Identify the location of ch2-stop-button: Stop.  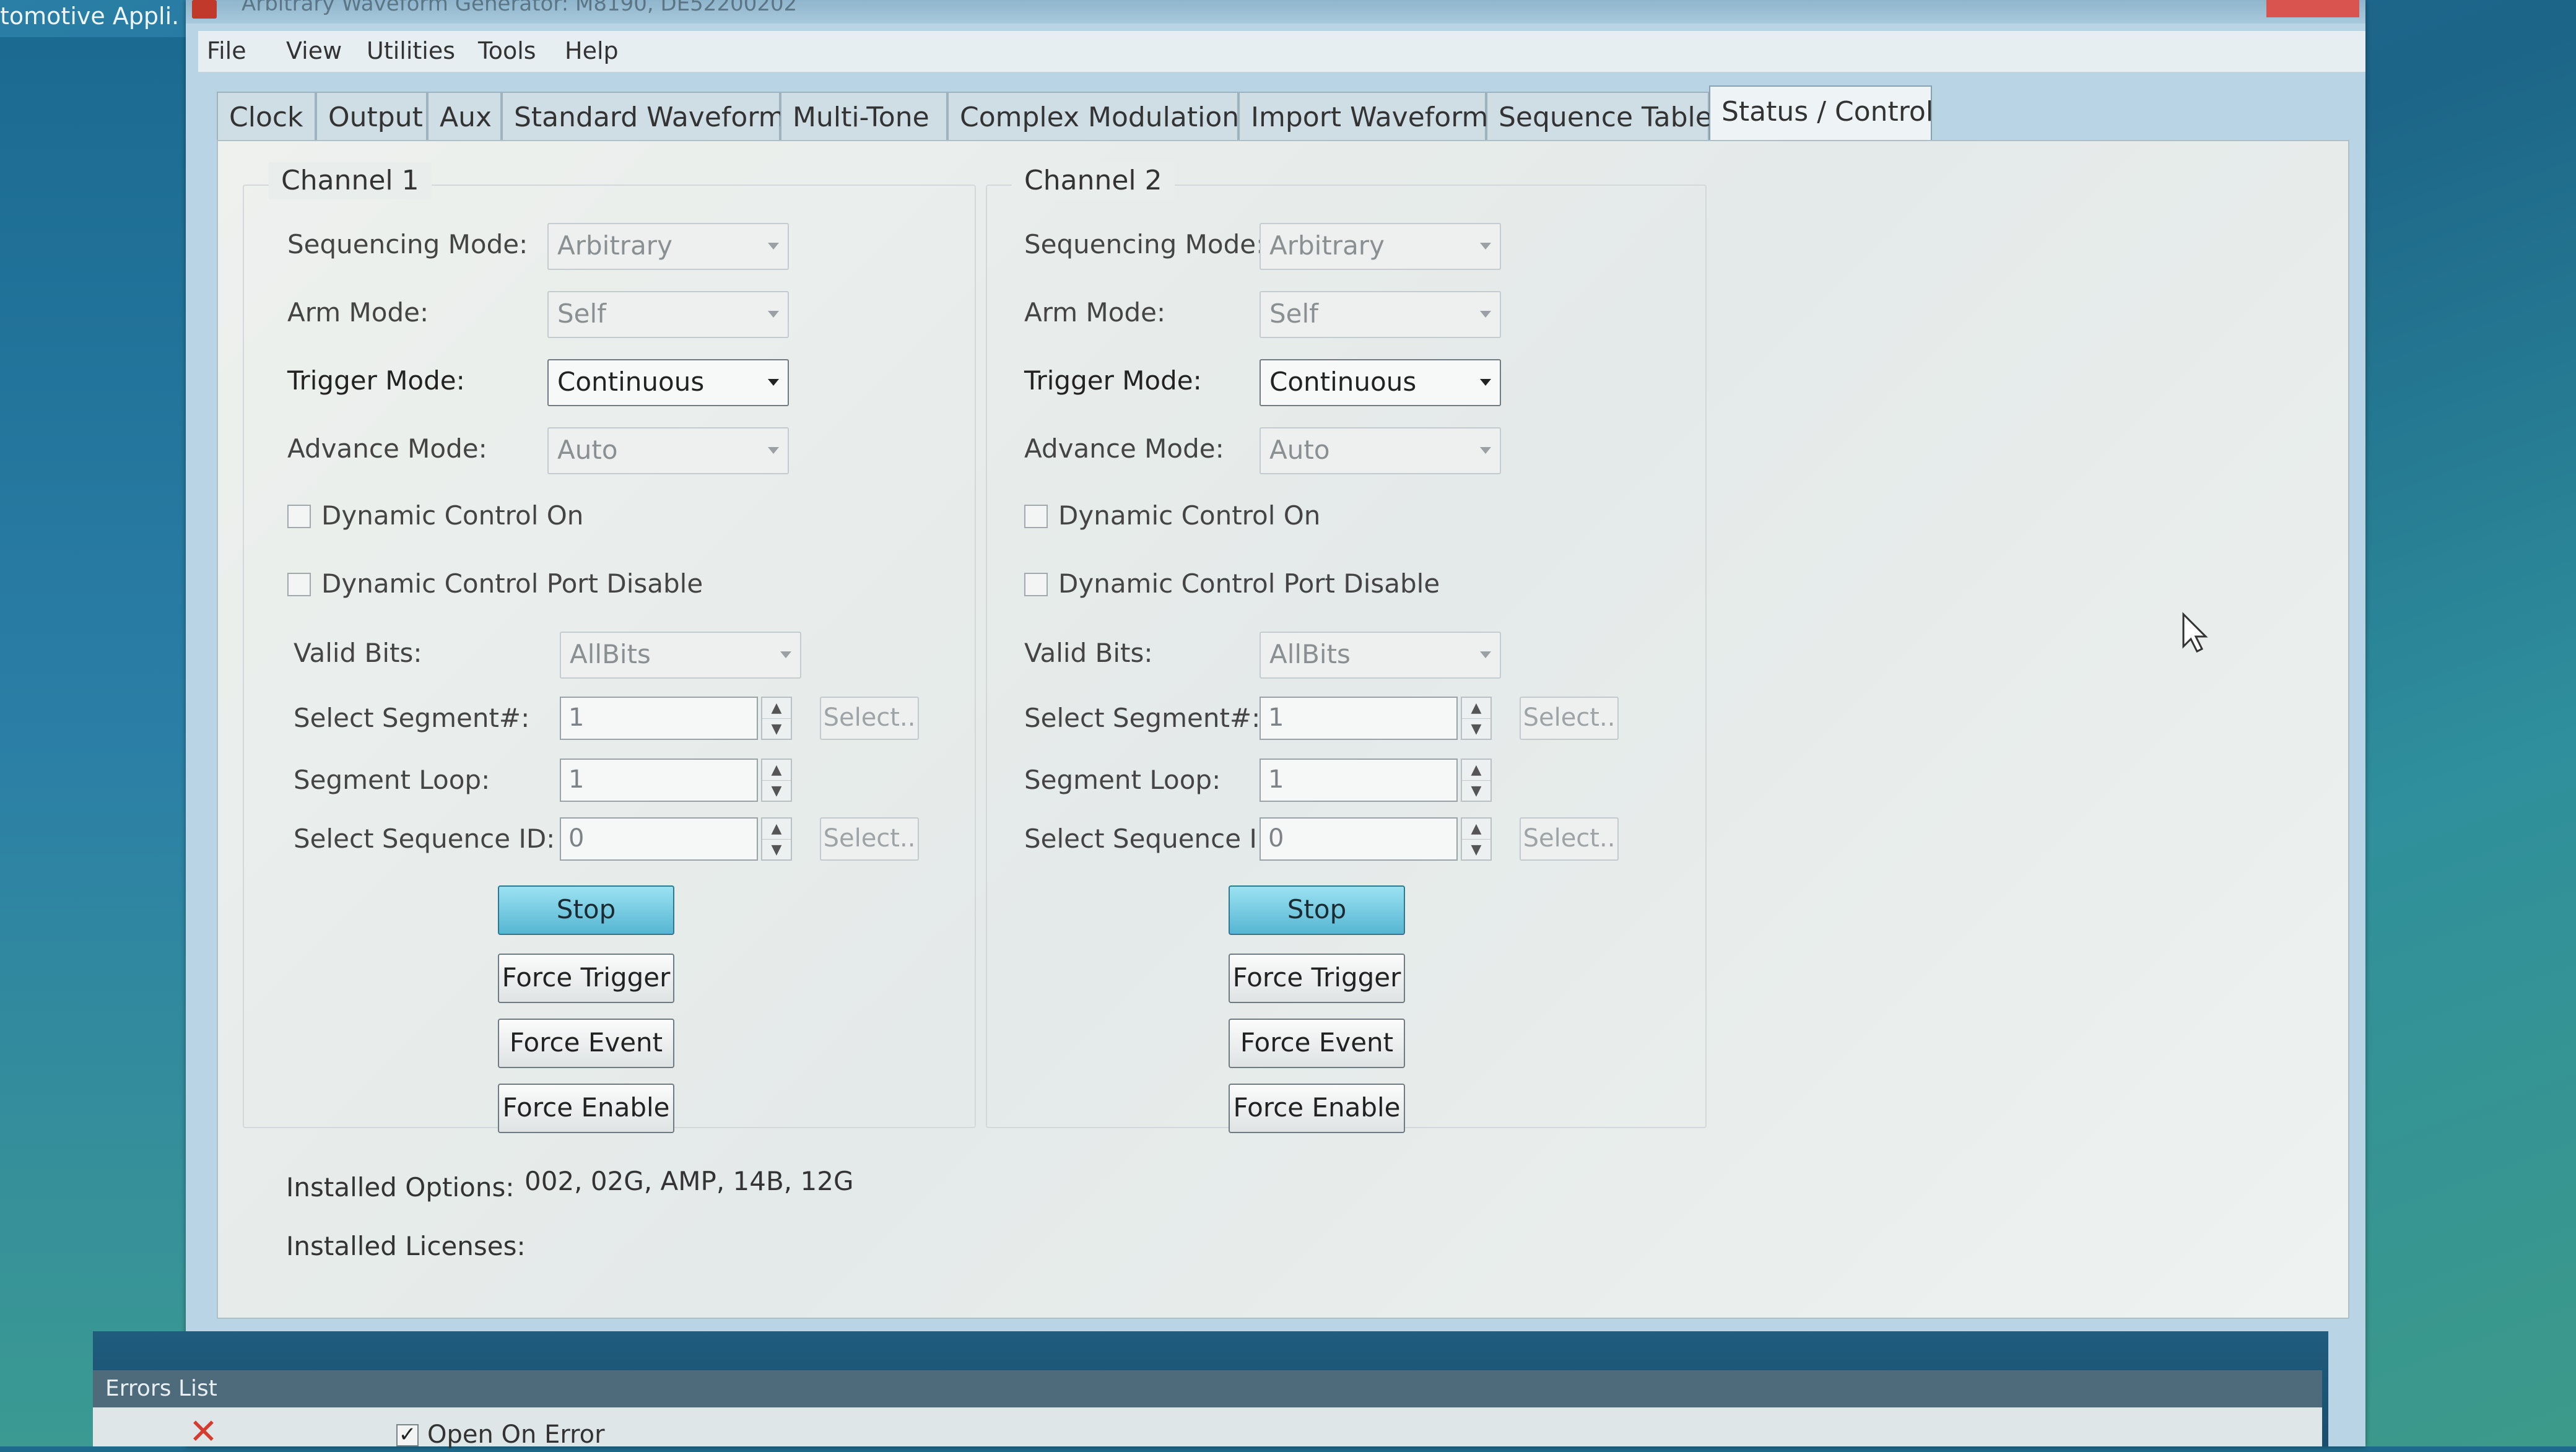
(1317, 910).